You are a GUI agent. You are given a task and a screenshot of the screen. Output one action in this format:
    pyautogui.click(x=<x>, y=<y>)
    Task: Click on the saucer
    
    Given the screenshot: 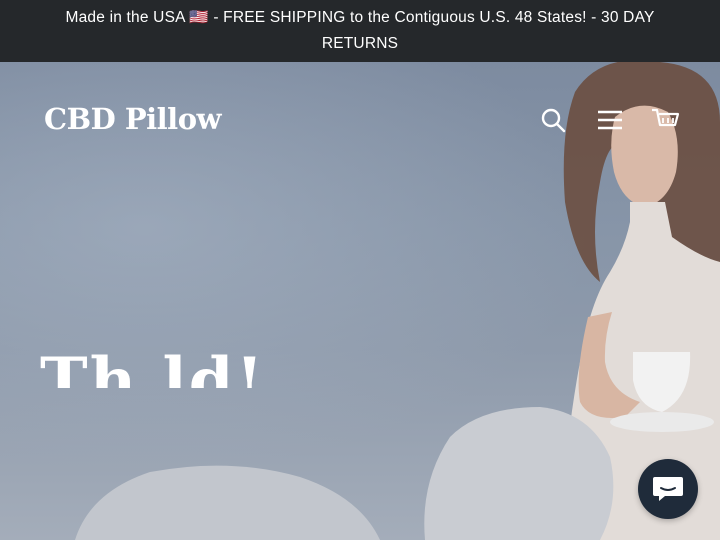 What is the action you would take?
    pyautogui.click(x=662, y=422)
    